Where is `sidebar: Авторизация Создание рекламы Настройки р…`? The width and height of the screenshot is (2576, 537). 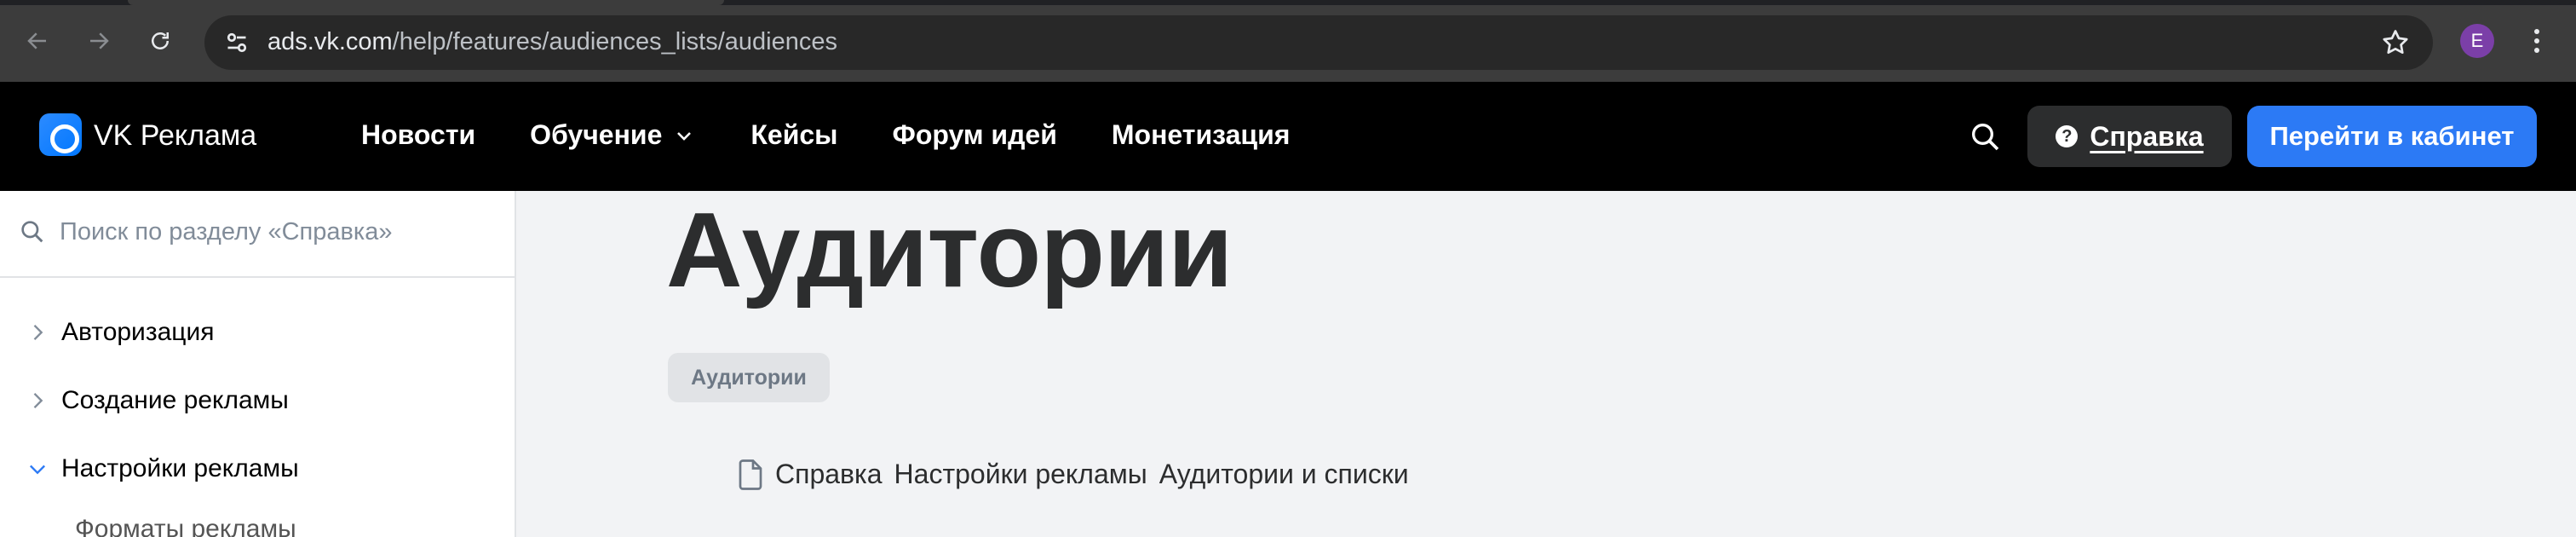
sidebar: Авторизация Создание рекламы Настройки р… is located at coordinates (258, 364).